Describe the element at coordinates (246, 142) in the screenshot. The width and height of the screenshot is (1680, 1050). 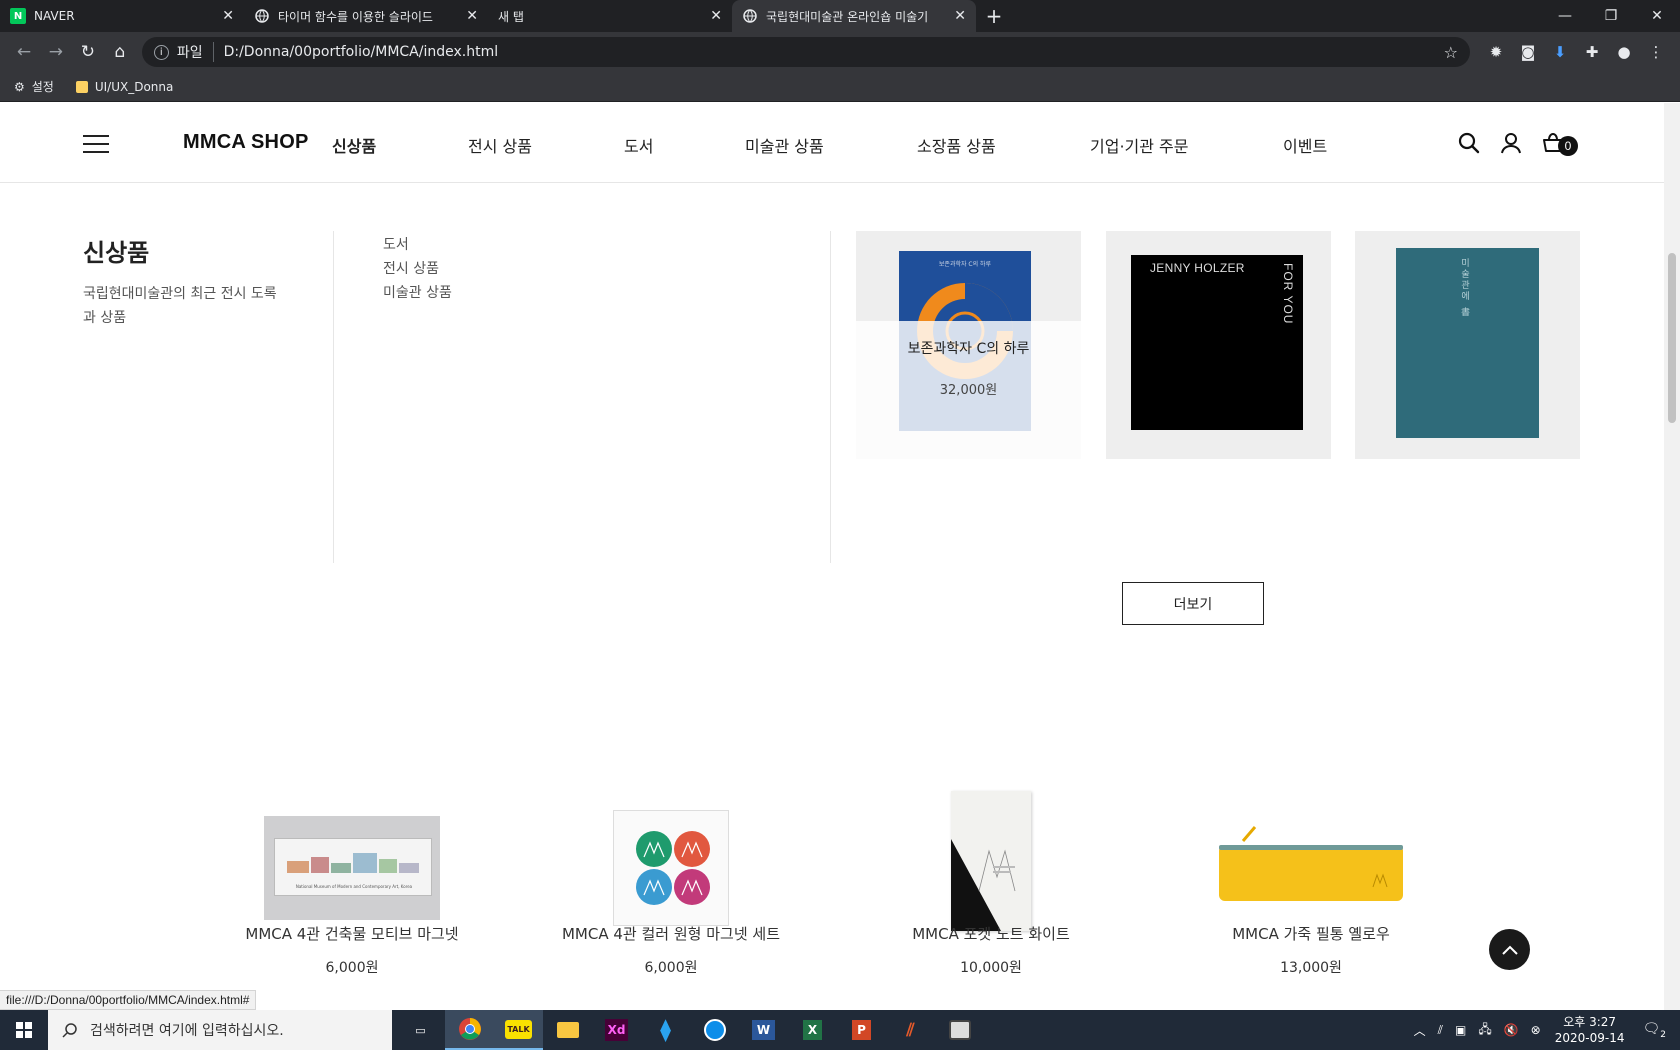
I see `site-logo: MMCA SHOP` at that location.